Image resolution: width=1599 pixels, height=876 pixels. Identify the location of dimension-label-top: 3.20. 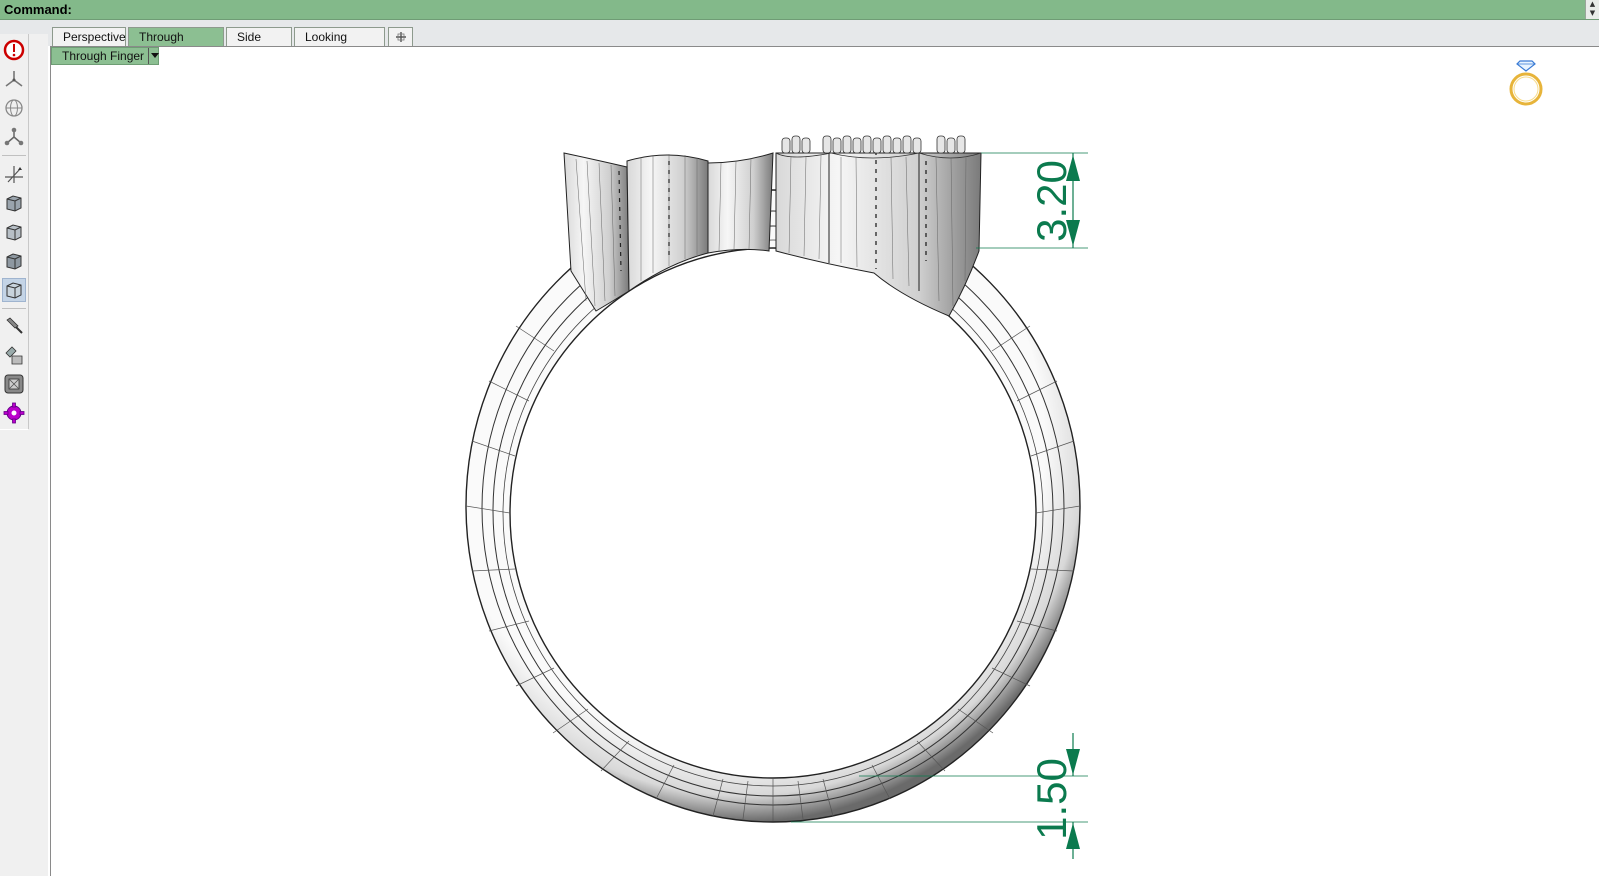
(1051, 201).